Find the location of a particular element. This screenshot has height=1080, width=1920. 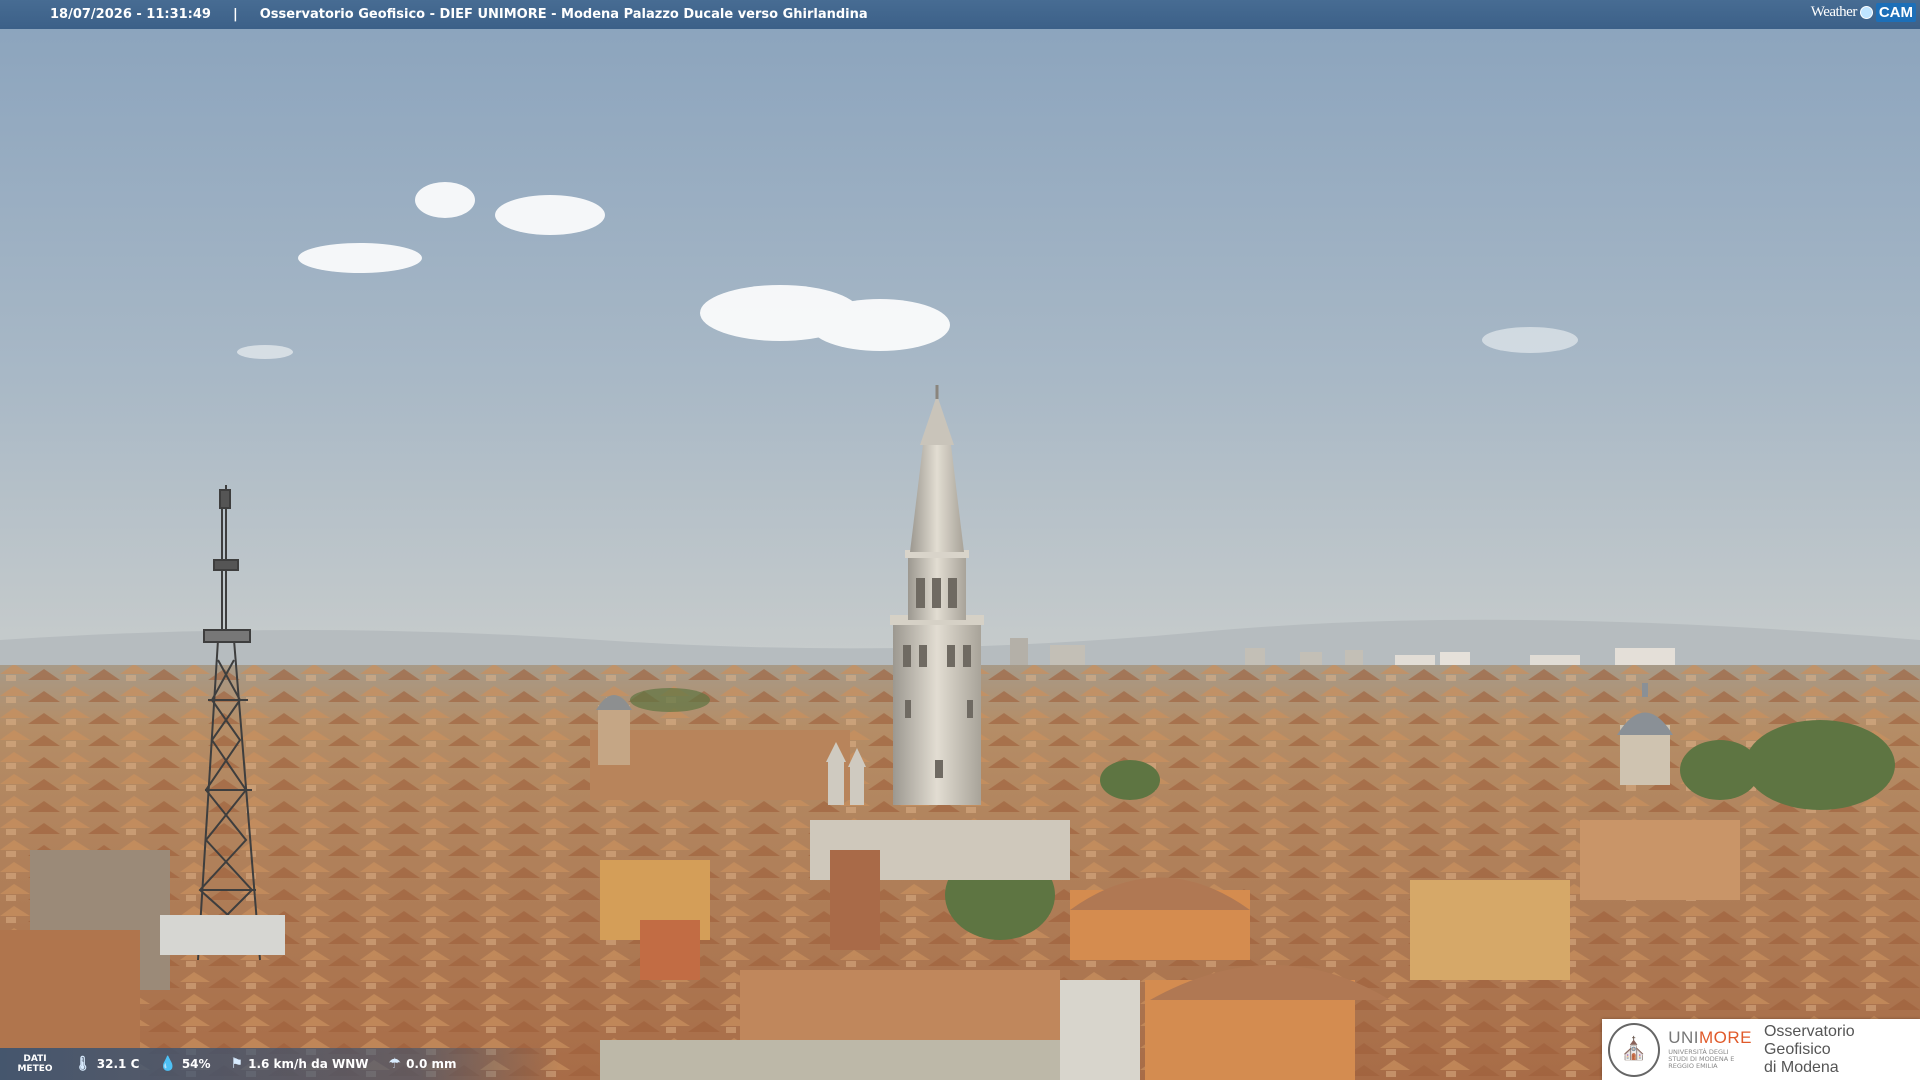

weathercam-logo: Weather CAM is located at coordinates (1863, 12).